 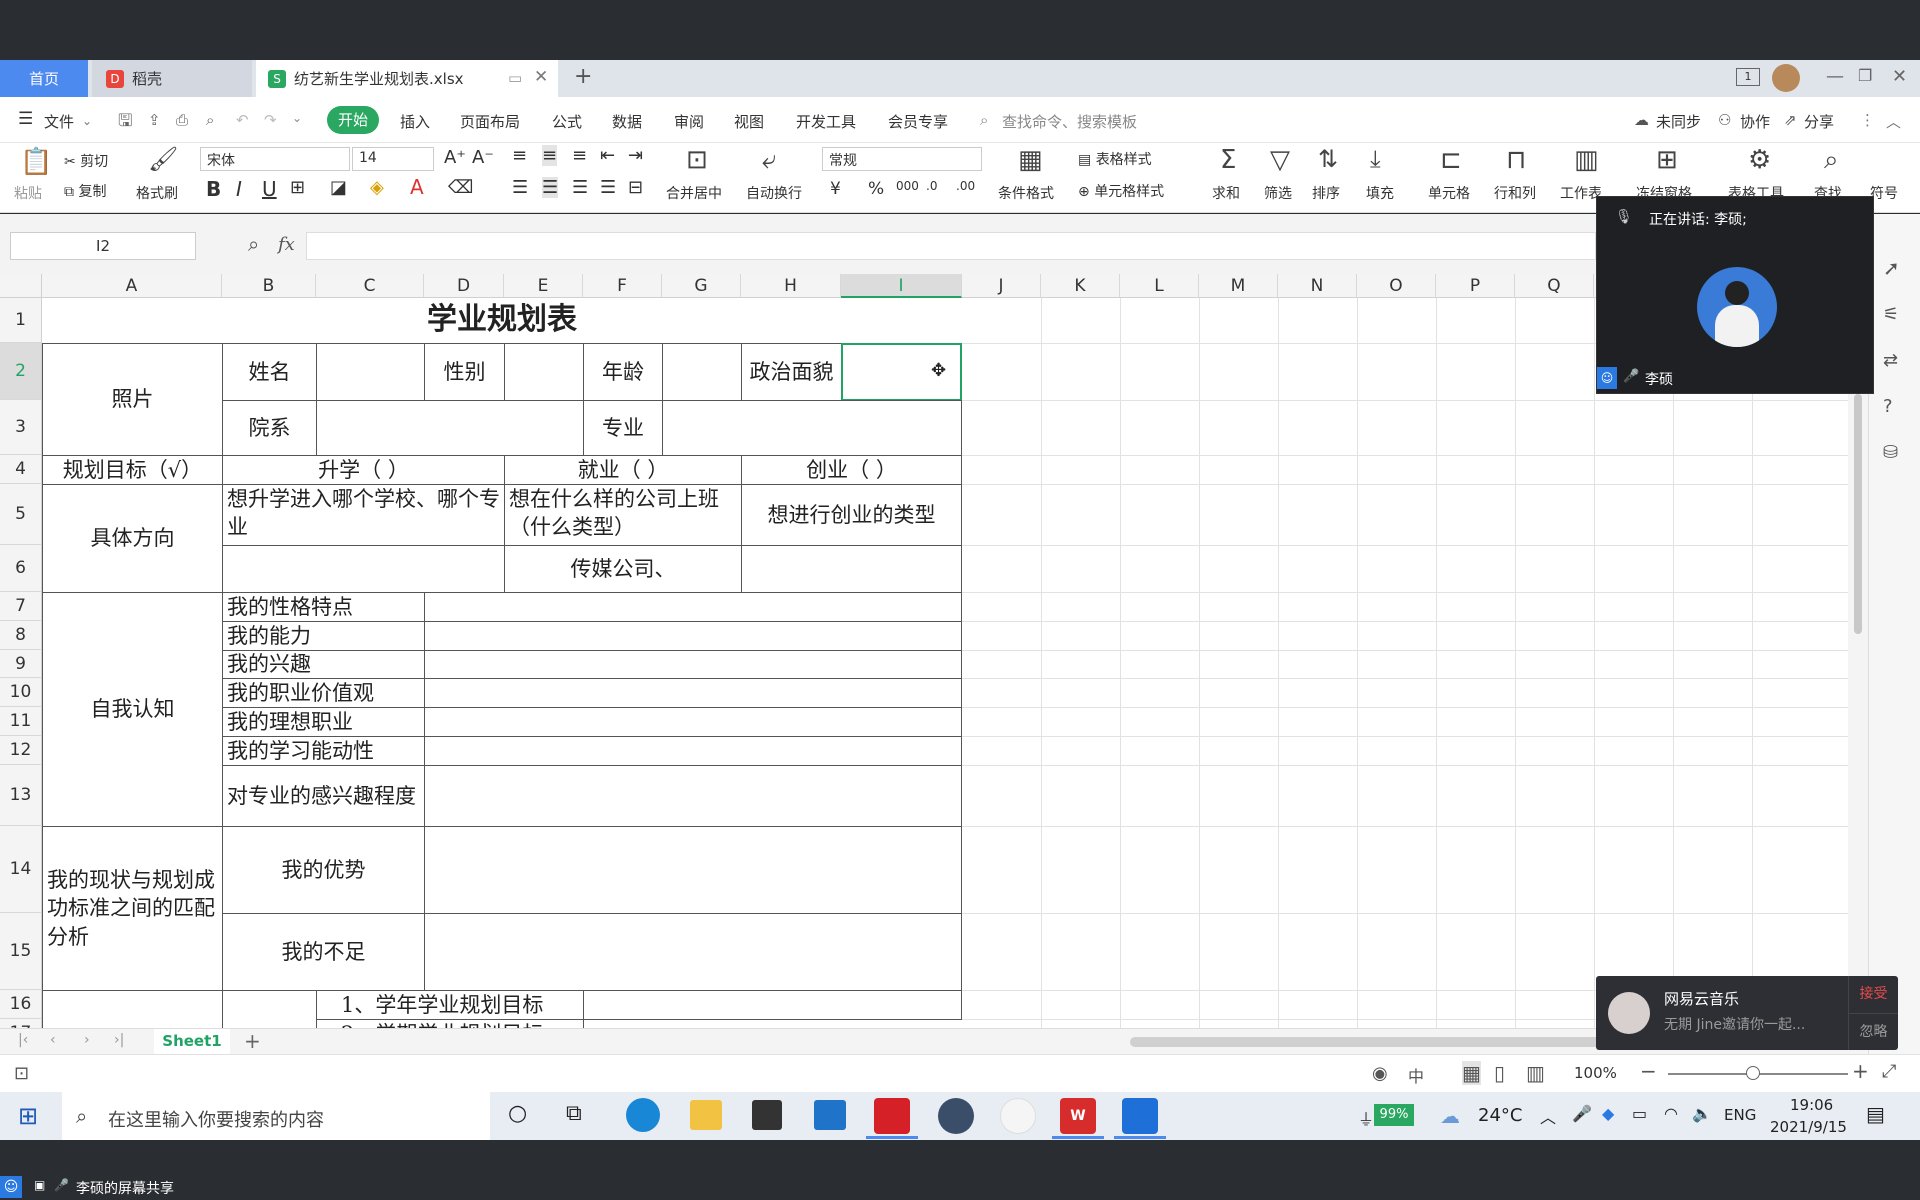 What do you see at coordinates (1759, 160) in the screenshot?
I see `tools-icon: ⚙` at bounding box center [1759, 160].